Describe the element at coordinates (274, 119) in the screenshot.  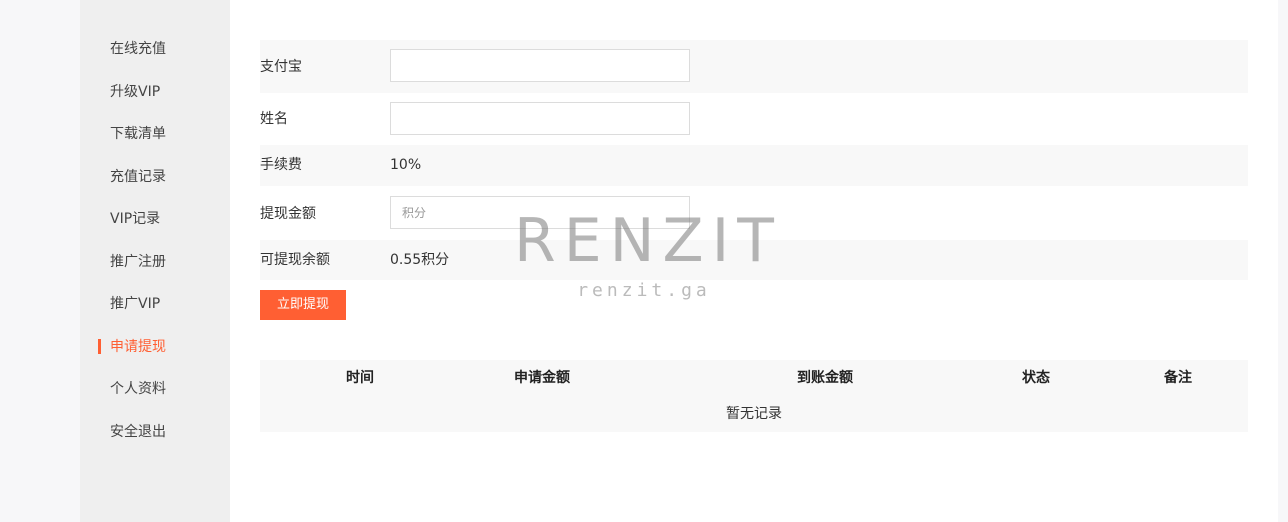
I see `name-label: 姓名` at that location.